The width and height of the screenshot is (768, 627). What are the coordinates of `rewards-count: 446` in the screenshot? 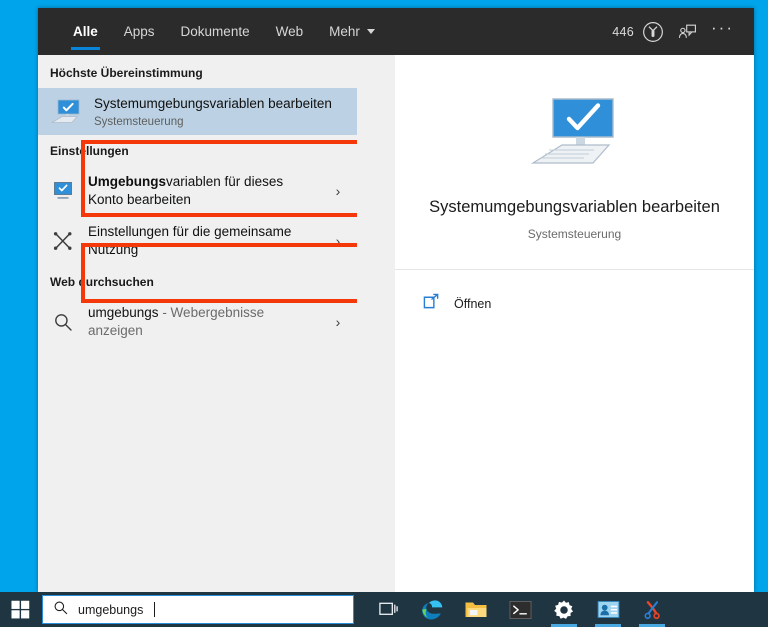 It's located at (623, 31).